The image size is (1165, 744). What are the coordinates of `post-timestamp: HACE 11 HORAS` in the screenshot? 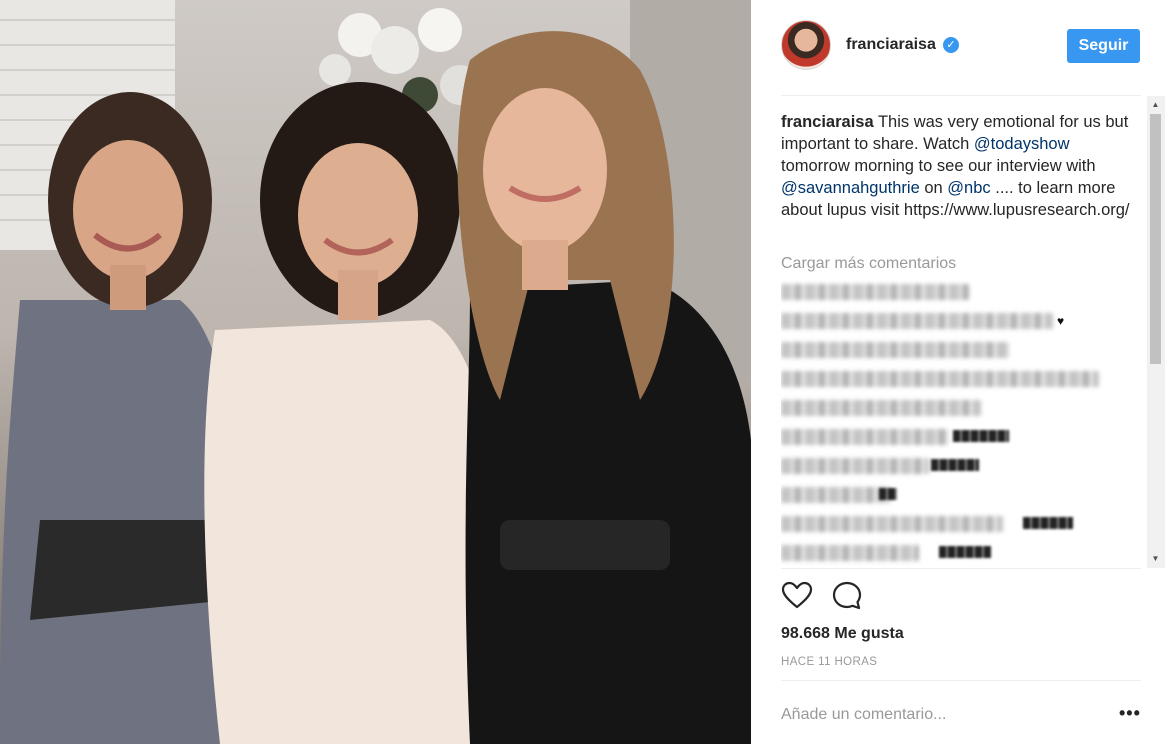 It's located at (829, 662).